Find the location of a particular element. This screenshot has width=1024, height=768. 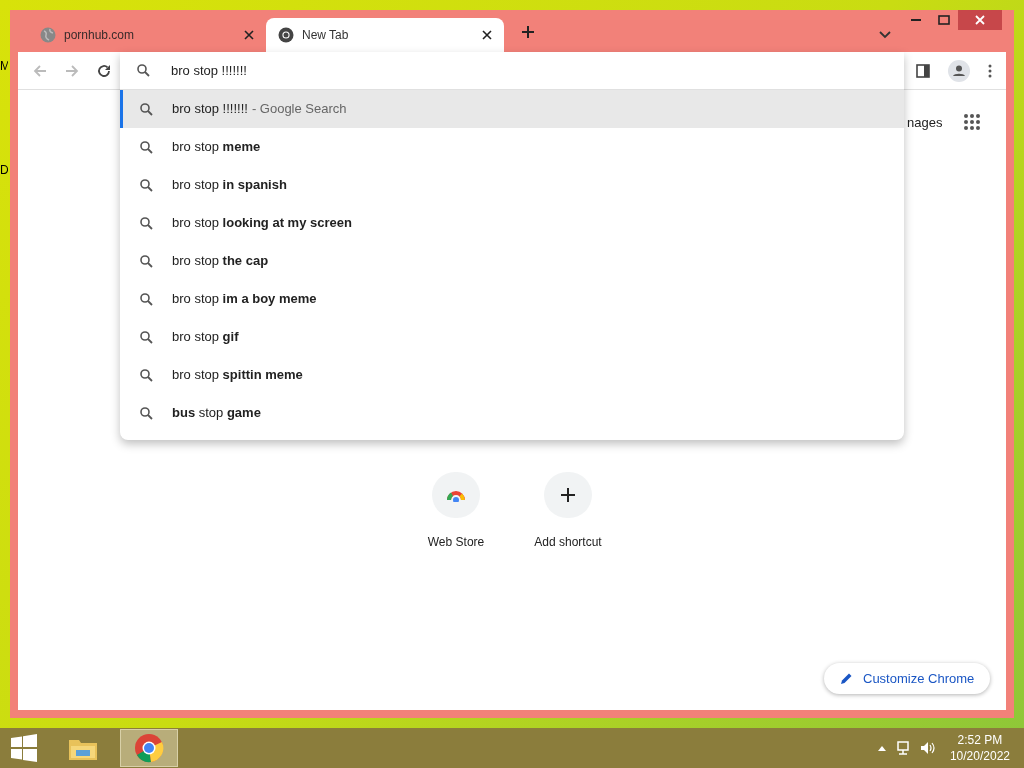

apps-grid-icon is located at coordinates (972, 122).